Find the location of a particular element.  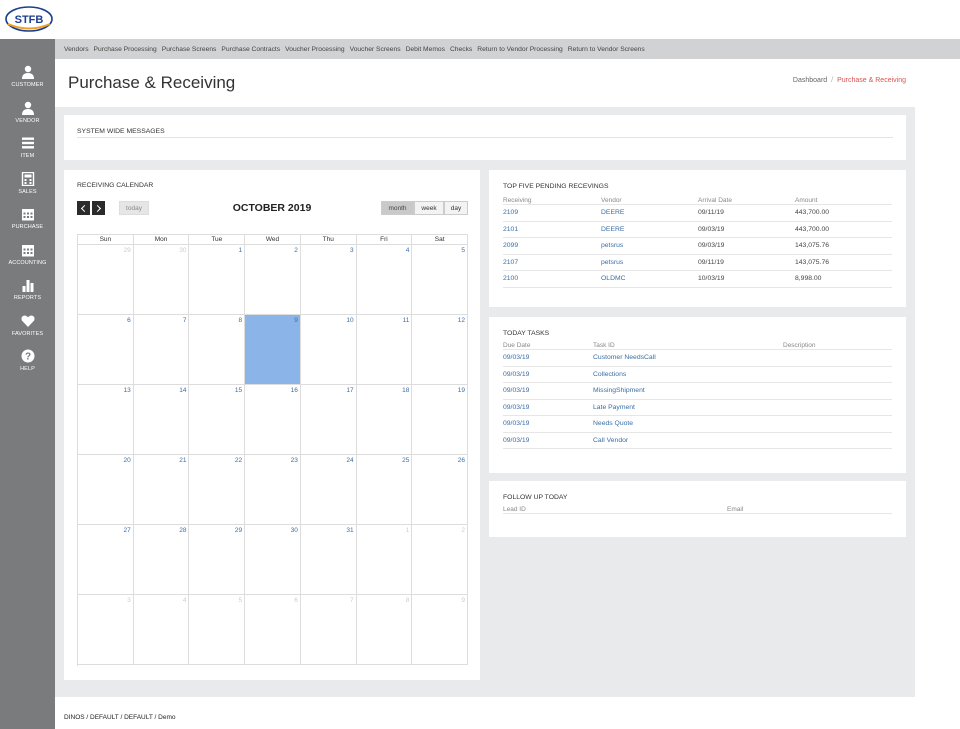

menu-item-return-to-vendor-screens: Return to Vendor Screens is located at coordinates (606, 49).